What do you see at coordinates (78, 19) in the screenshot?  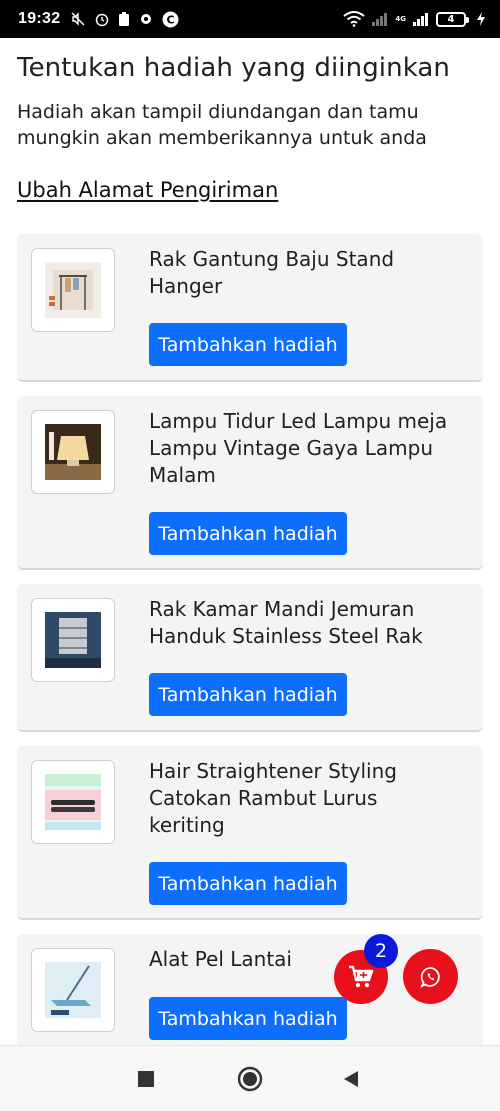 I see `mute-icon` at bounding box center [78, 19].